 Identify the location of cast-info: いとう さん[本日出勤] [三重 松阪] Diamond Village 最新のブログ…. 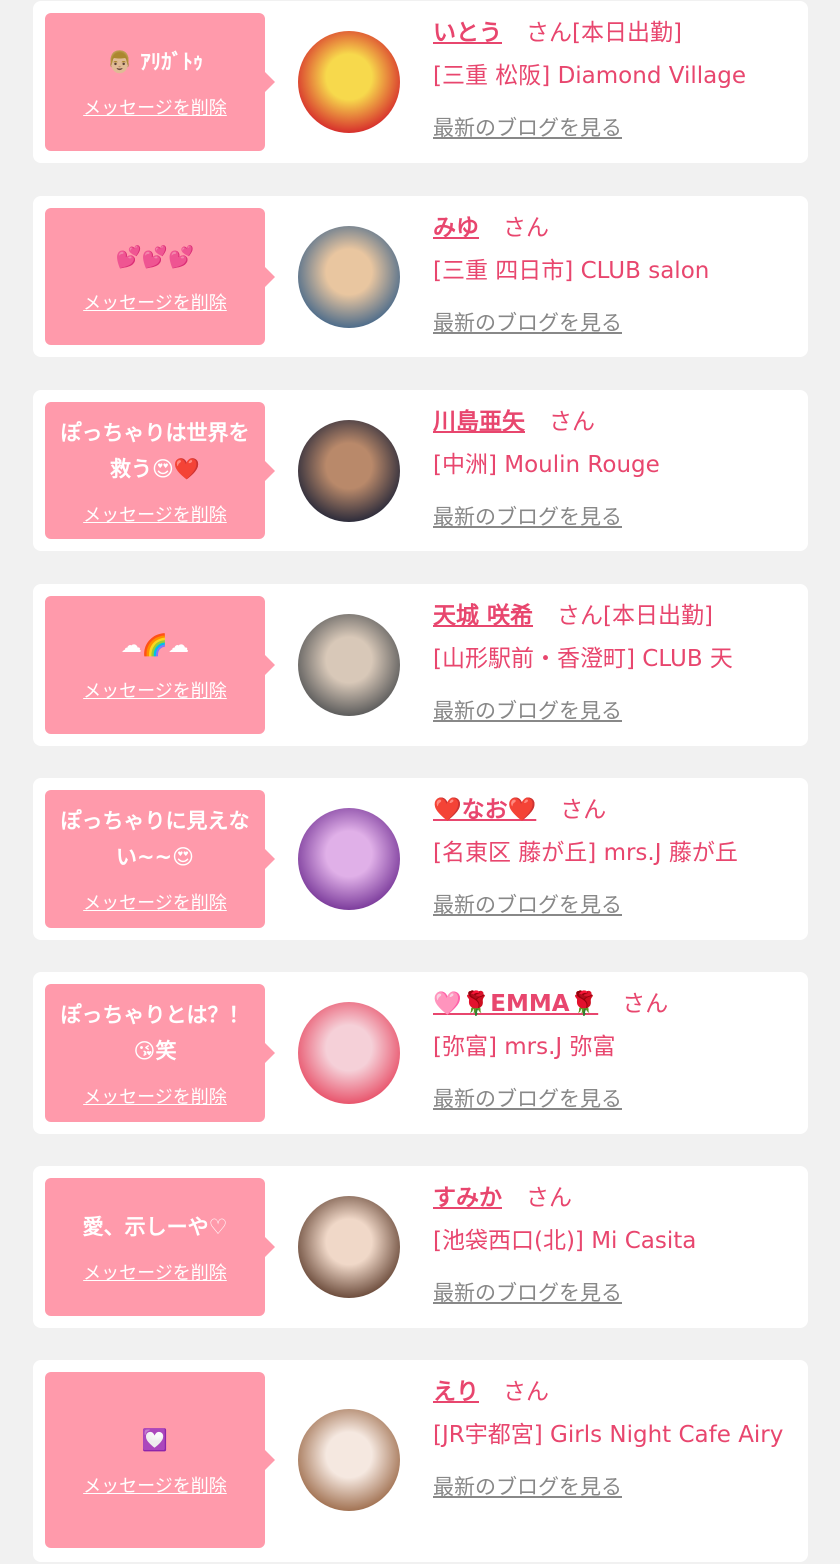
(613, 80).